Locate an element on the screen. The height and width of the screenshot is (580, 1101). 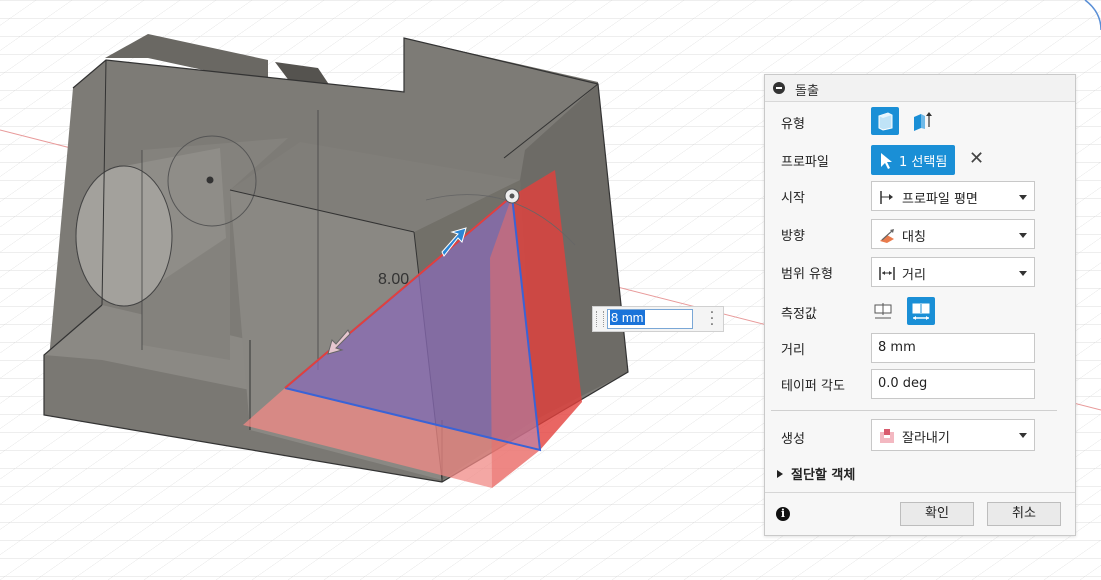
row-profile: 프로파일 1 선택됨 ✕ is located at coordinates (920, 160).